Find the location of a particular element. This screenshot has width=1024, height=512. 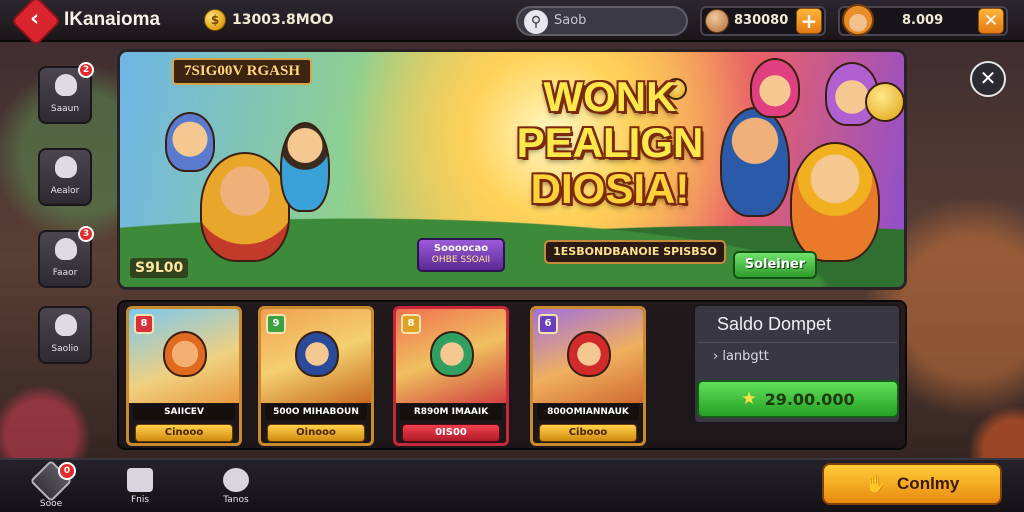

star-icon: ★ is located at coordinates (749, 399).